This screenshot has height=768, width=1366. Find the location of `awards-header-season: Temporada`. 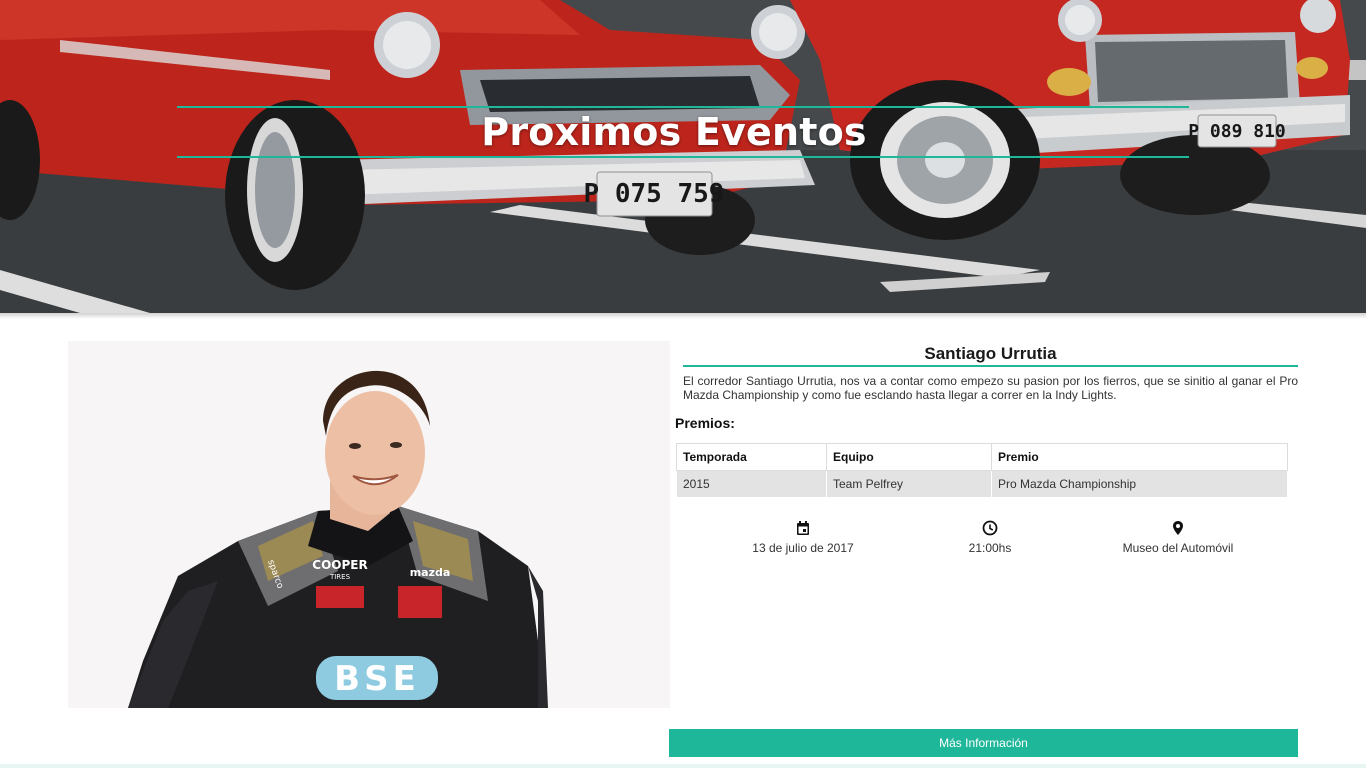

awards-header-season: Temporada is located at coordinates (751, 457).